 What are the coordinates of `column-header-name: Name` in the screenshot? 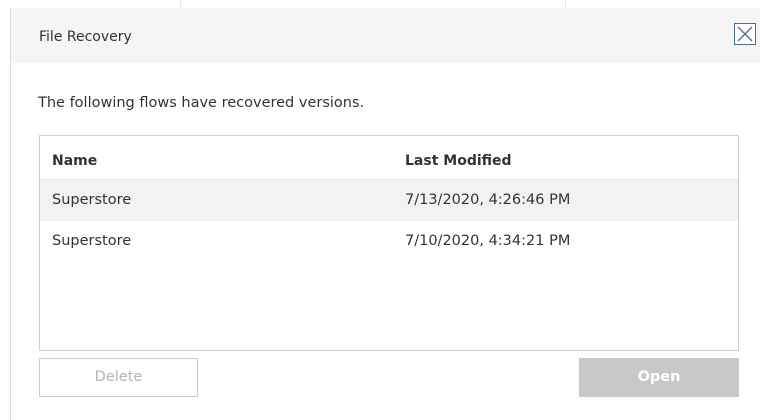 It's located at (75, 161).